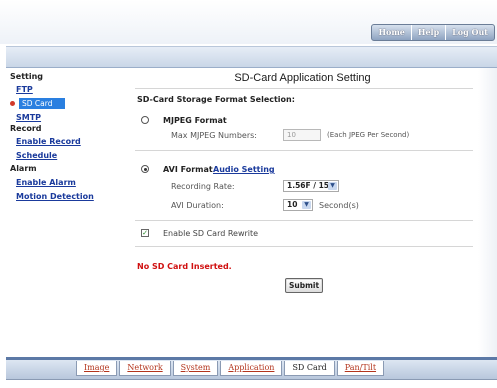  What do you see at coordinates (244, 169) in the screenshot?
I see `audio-setting-link: Audio Setting` at bounding box center [244, 169].